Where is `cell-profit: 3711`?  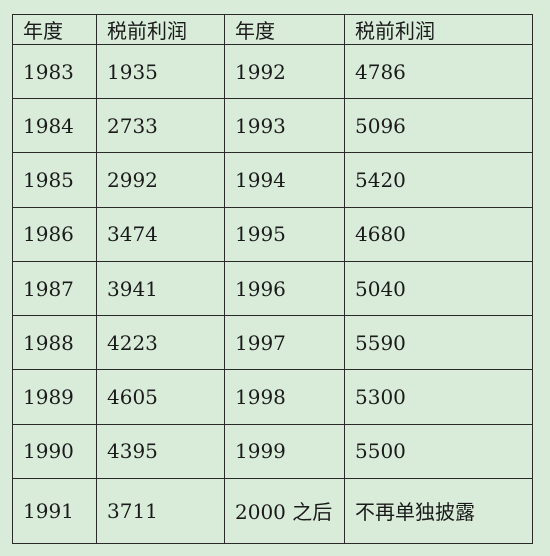 cell-profit: 3711 is located at coordinates (160, 511).